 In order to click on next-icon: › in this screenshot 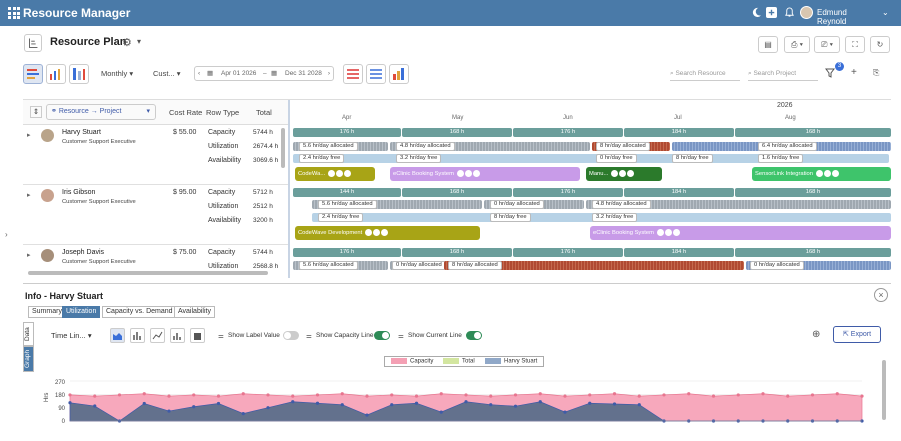, I will do `click(328, 73)`.